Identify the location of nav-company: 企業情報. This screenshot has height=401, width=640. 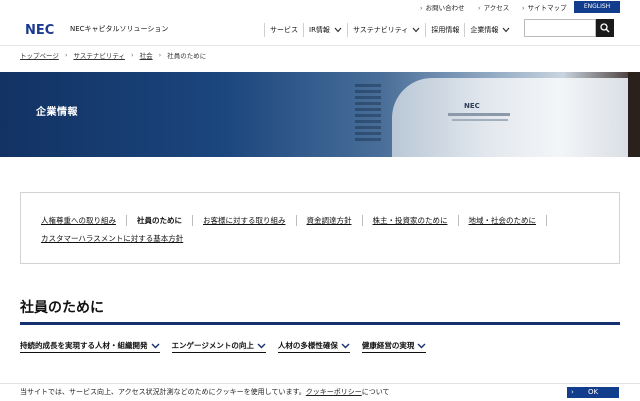
(489, 29).